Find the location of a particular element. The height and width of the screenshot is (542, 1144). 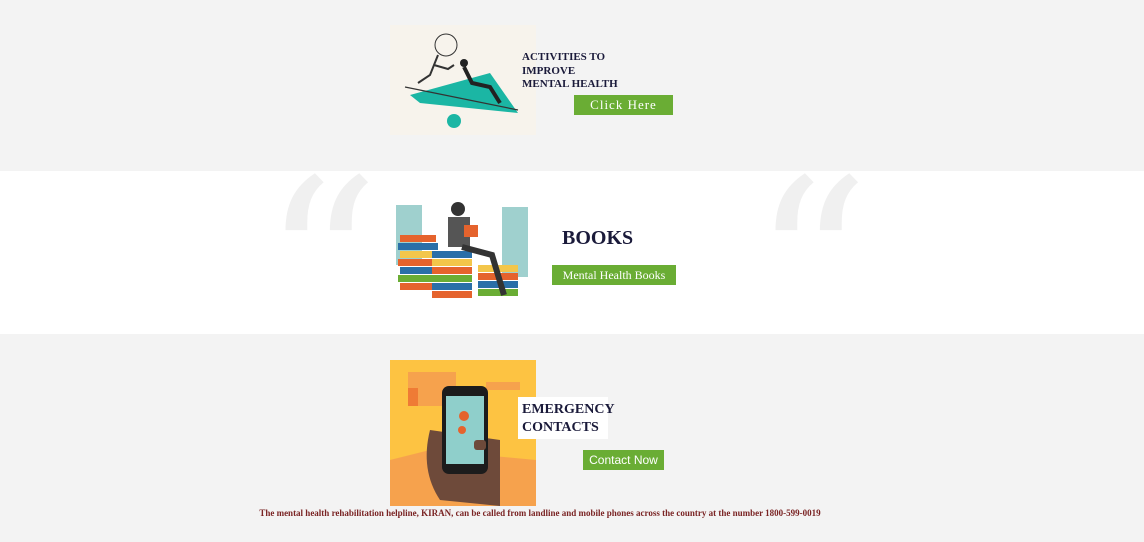

activities-illustration is located at coordinates (463, 80).